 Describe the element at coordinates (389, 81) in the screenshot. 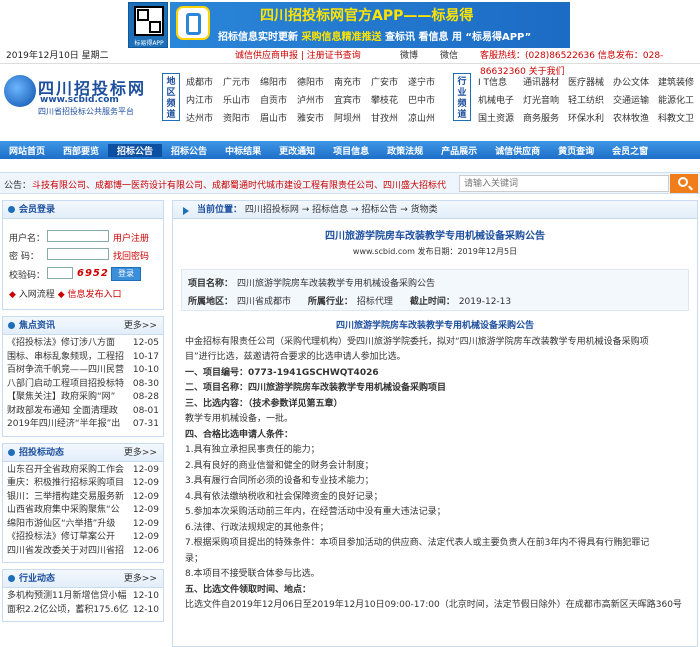

I see `region-link: 广安市` at that location.